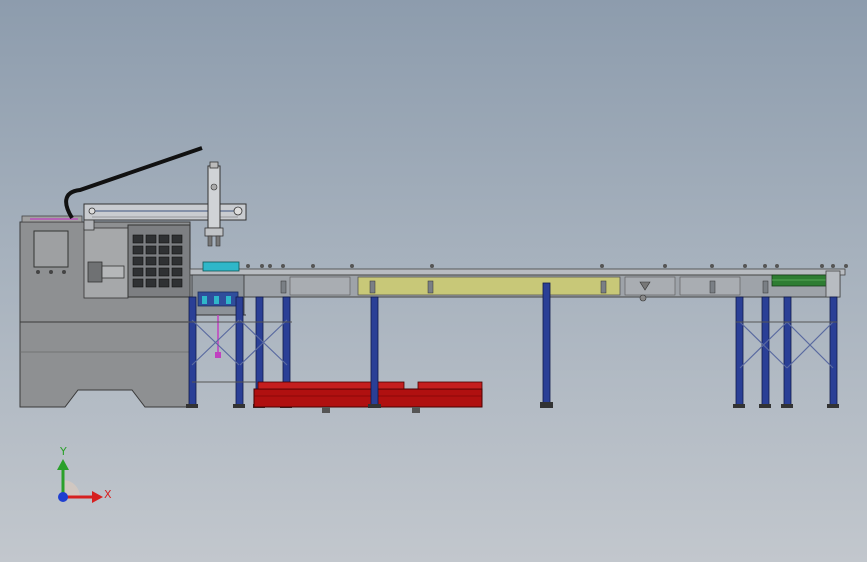 Image resolution: width=867 pixels, height=562 pixels. I want to click on z-axis-dot, so click(63, 497).